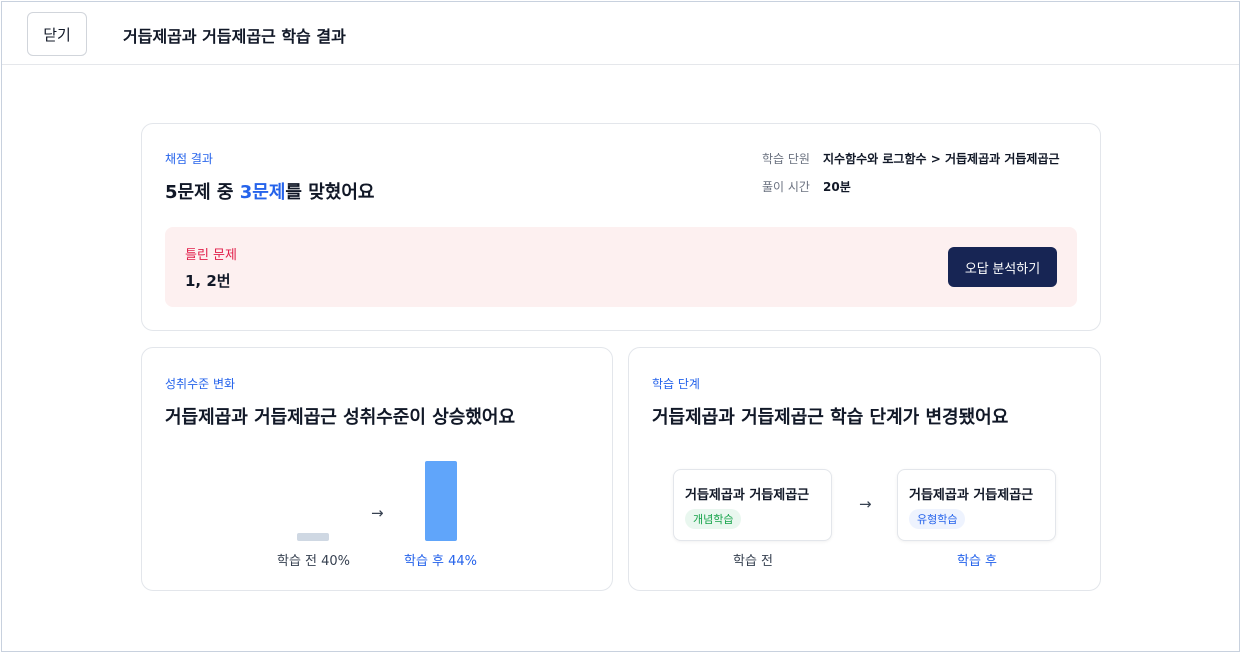  I want to click on achievement-eyebrow: 성취수준 변화, so click(200, 384).